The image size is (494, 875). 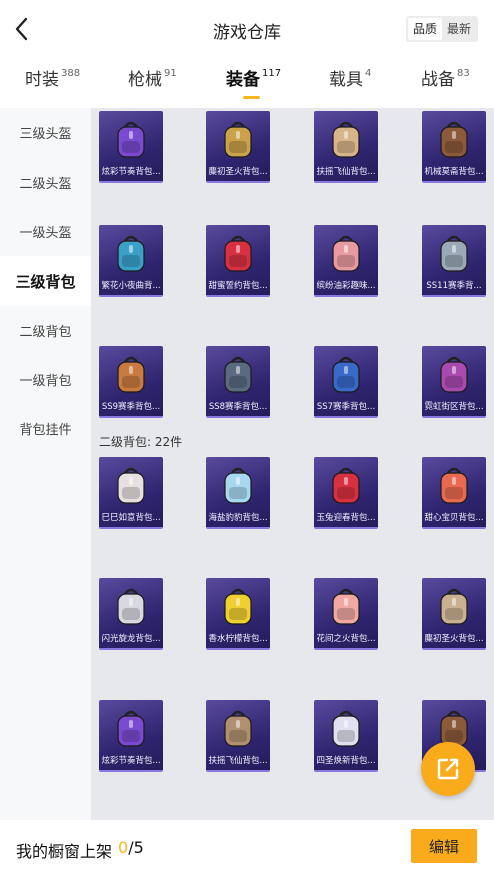 I want to click on sidebar-item-backpack-lv3: 三级背包, so click(x=45, y=281).